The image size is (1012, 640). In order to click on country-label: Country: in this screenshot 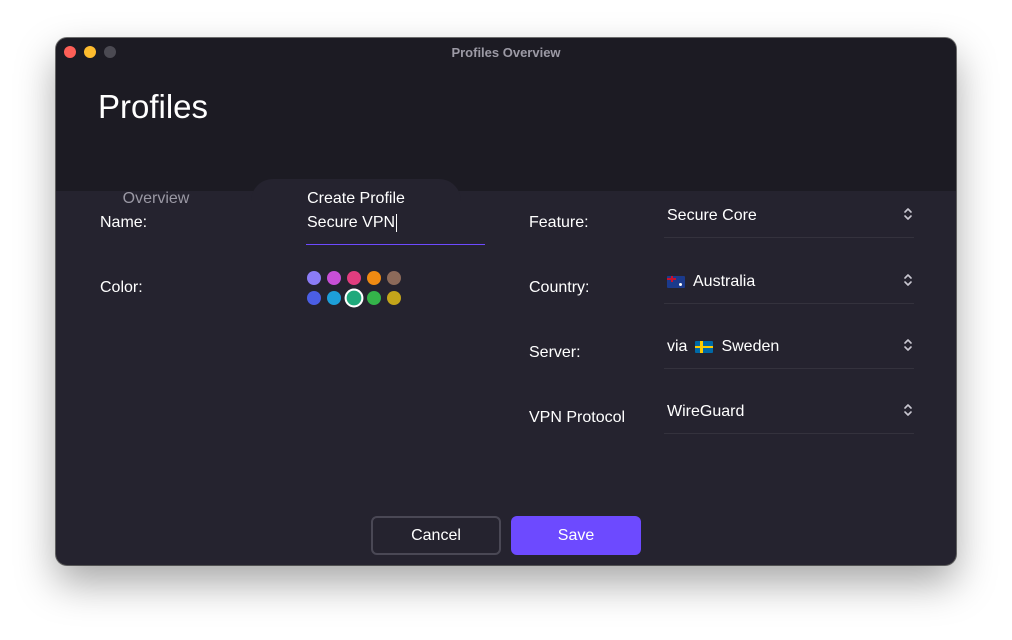, I will do `click(559, 287)`.